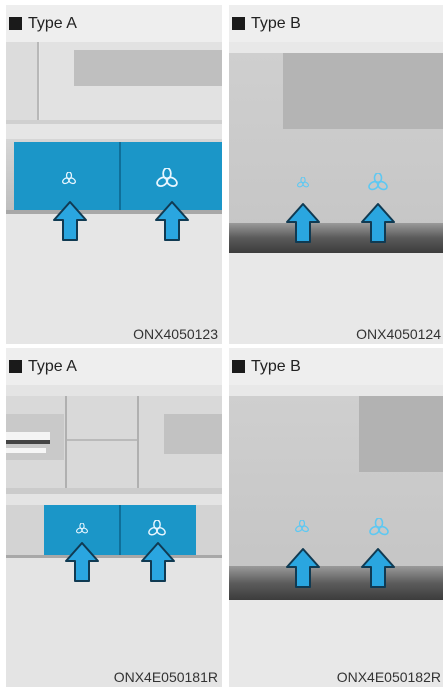 This screenshot has height=689, width=443. Describe the element at coordinates (118, 176) in the screenshot. I see `fan-button-bar` at that location.